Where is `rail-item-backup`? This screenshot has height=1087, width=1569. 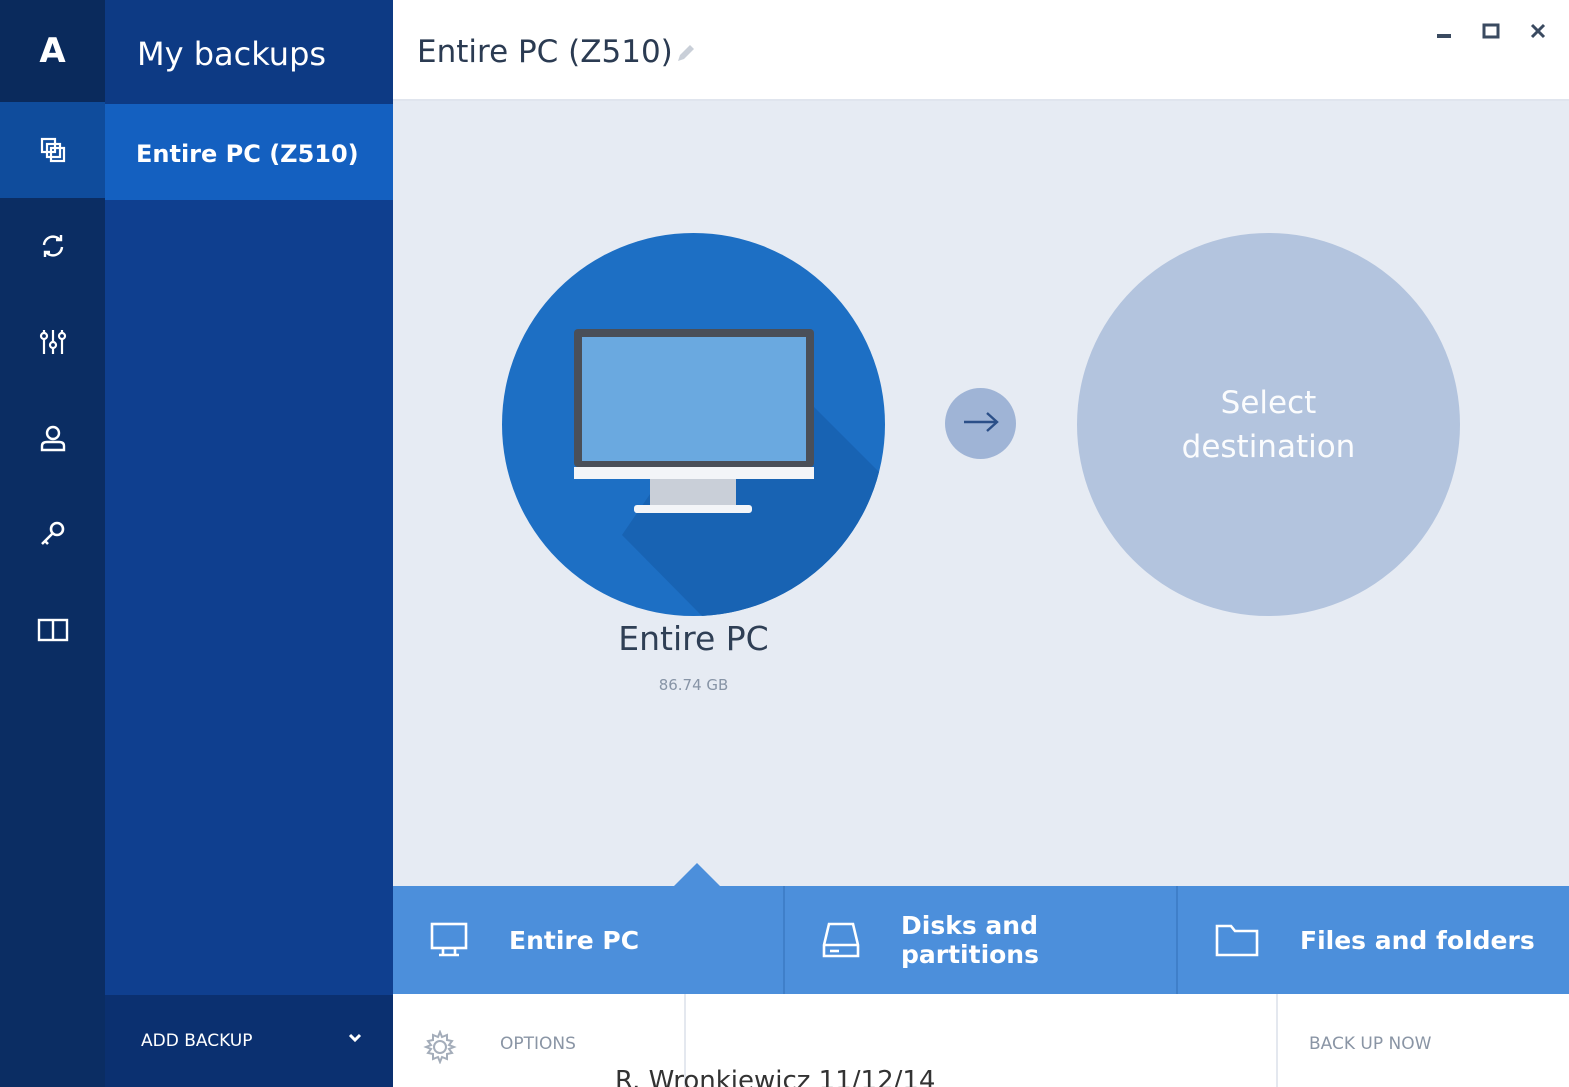 rail-item-backup is located at coordinates (52, 150).